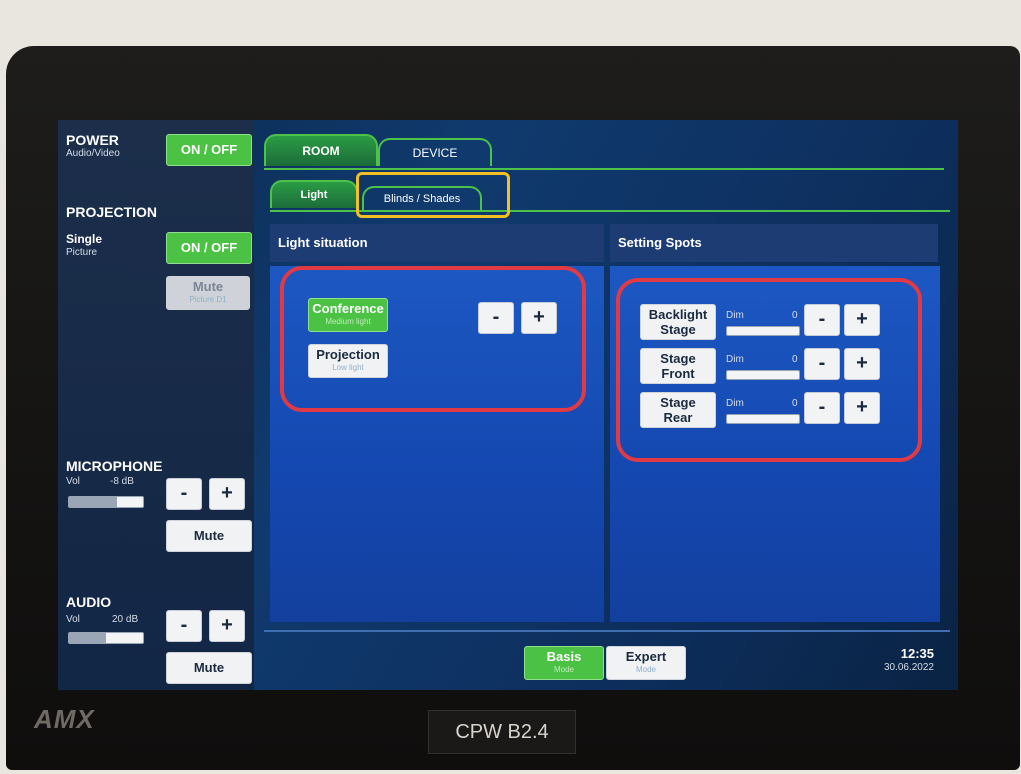 Image resolution: width=1021 pixels, height=774 pixels. Describe the element at coordinates (209, 150) in the screenshot. I see `power-onoff-button: ON / OFF` at that location.